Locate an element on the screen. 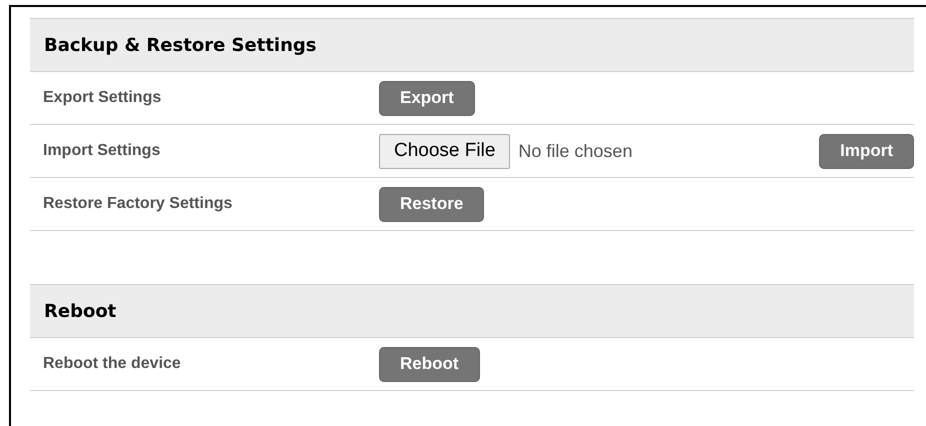 This screenshot has width=926, height=426. action-button: Reboot is located at coordinates (429, 364).